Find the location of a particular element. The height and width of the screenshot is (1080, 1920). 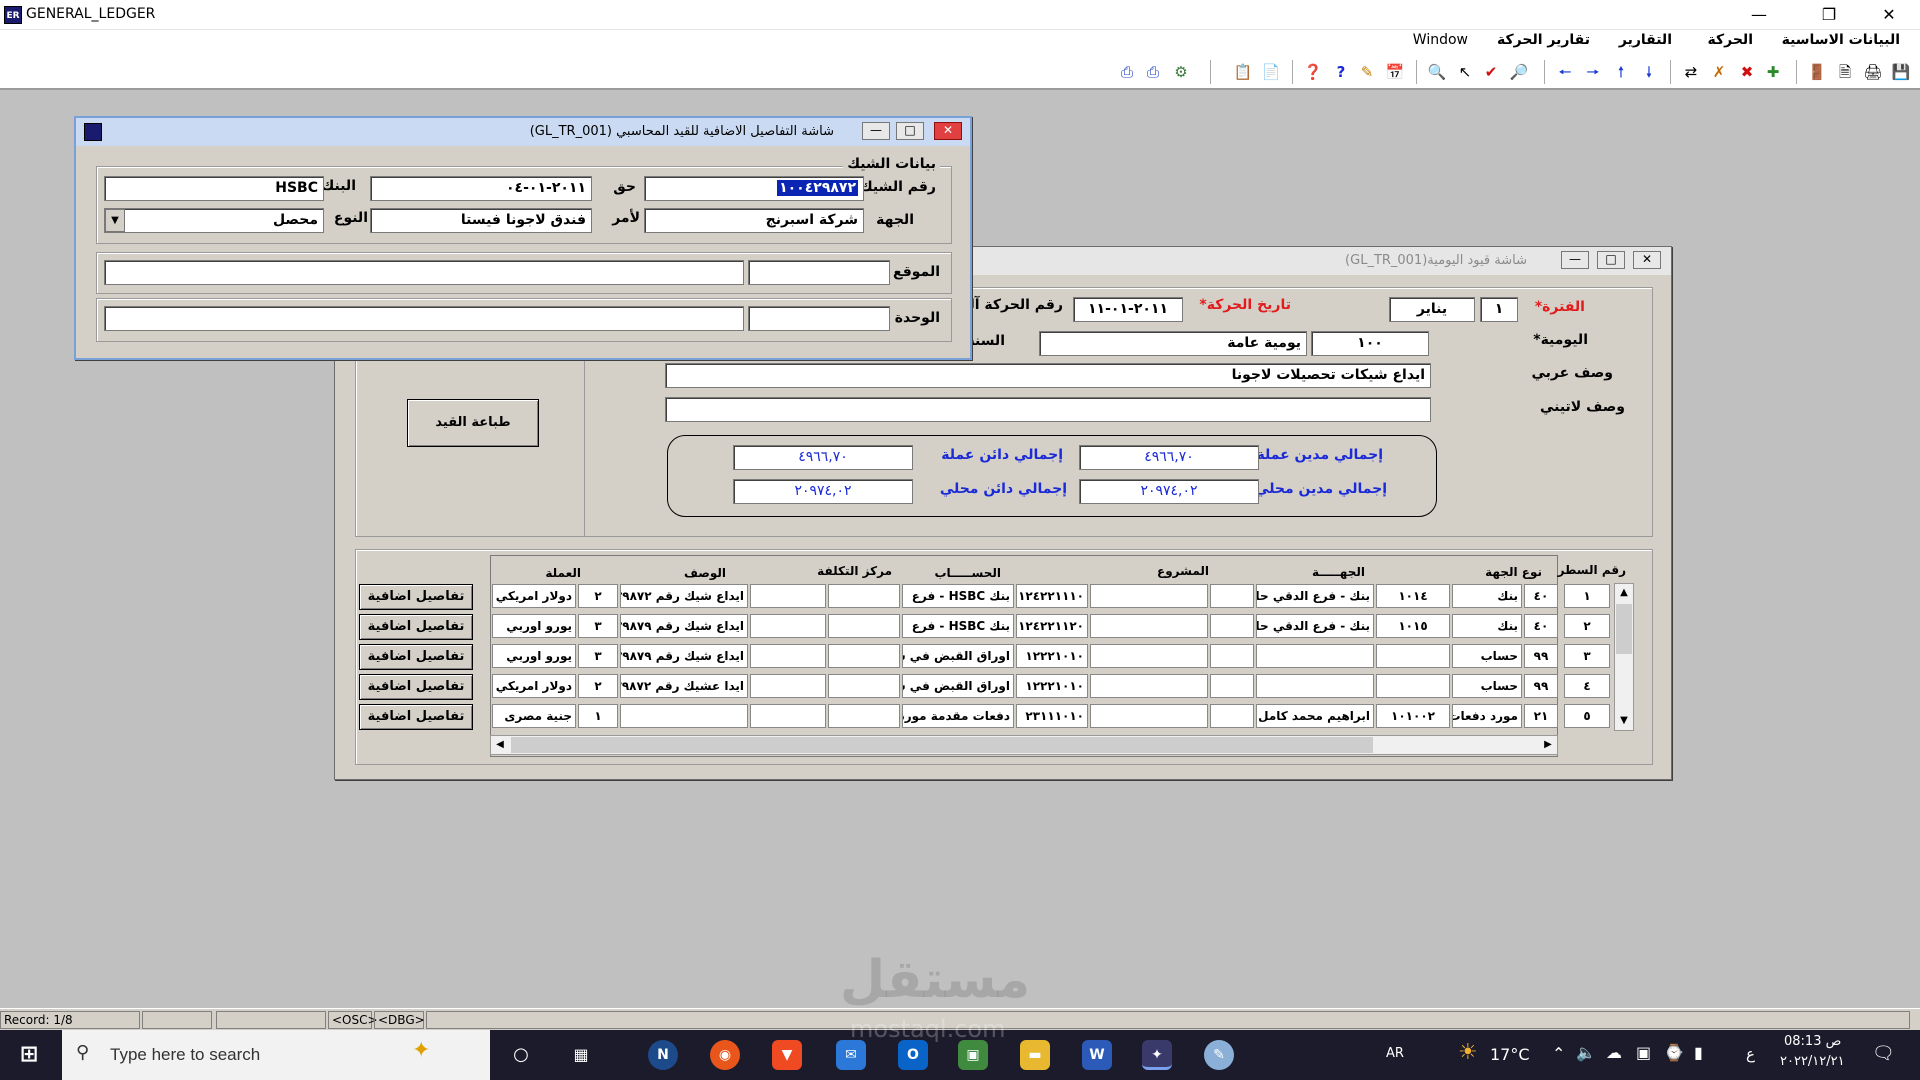

print-preview-icon: ⎙ is located at coordinates (1127, 72).